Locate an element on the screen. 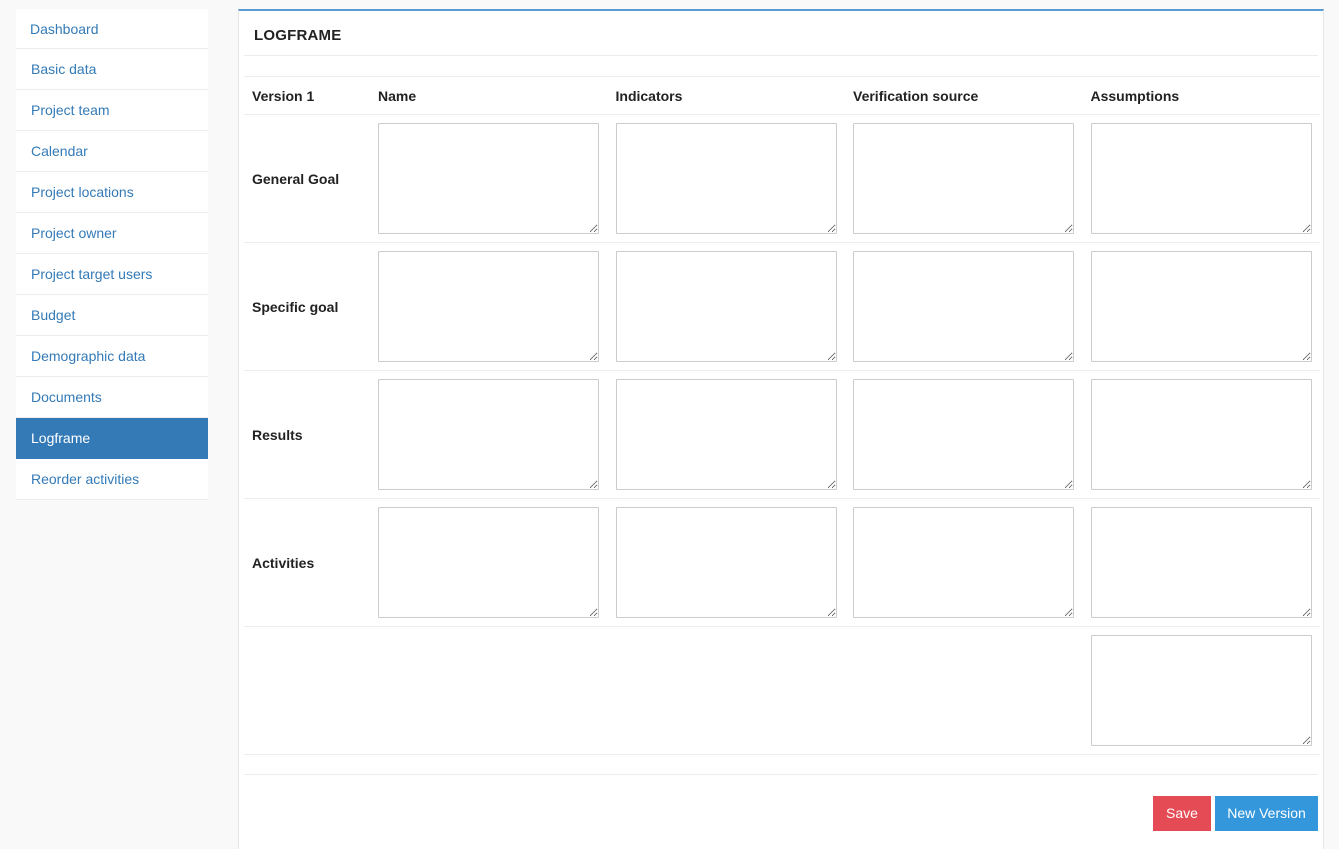 The width and height of the screenshot is (1339, 849). activities-assumptions-field is located at coordinates (1201, 562).